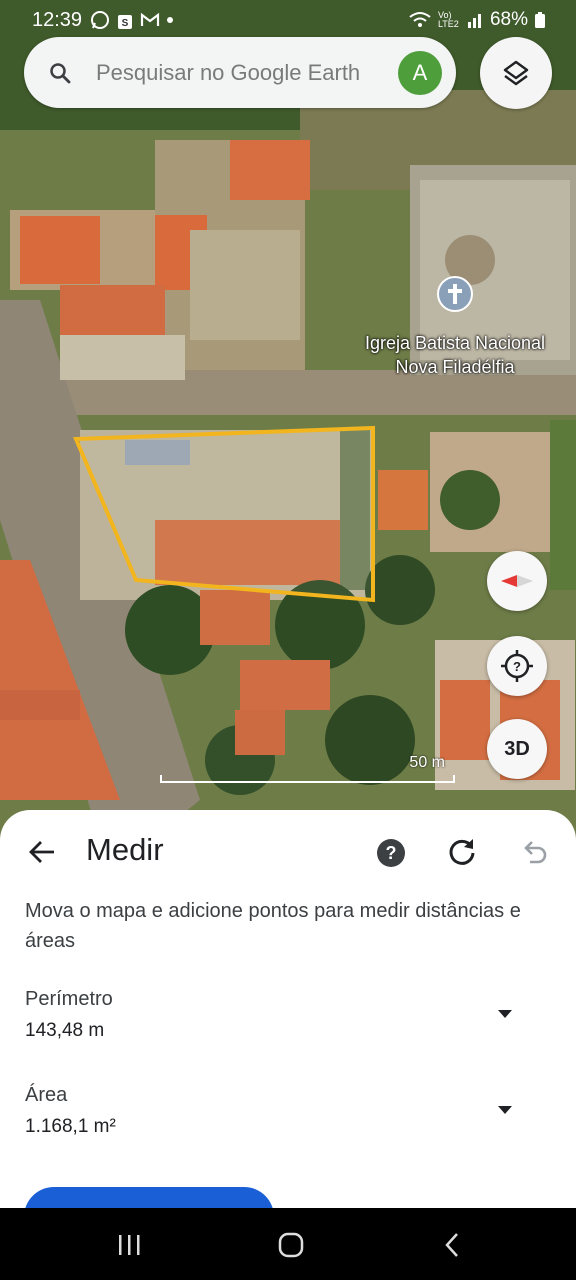 This screenshot has height=1280, width=576. I want to click on status-bar: 12:39 S Vo) LTE2 68%, so click(288, 20).